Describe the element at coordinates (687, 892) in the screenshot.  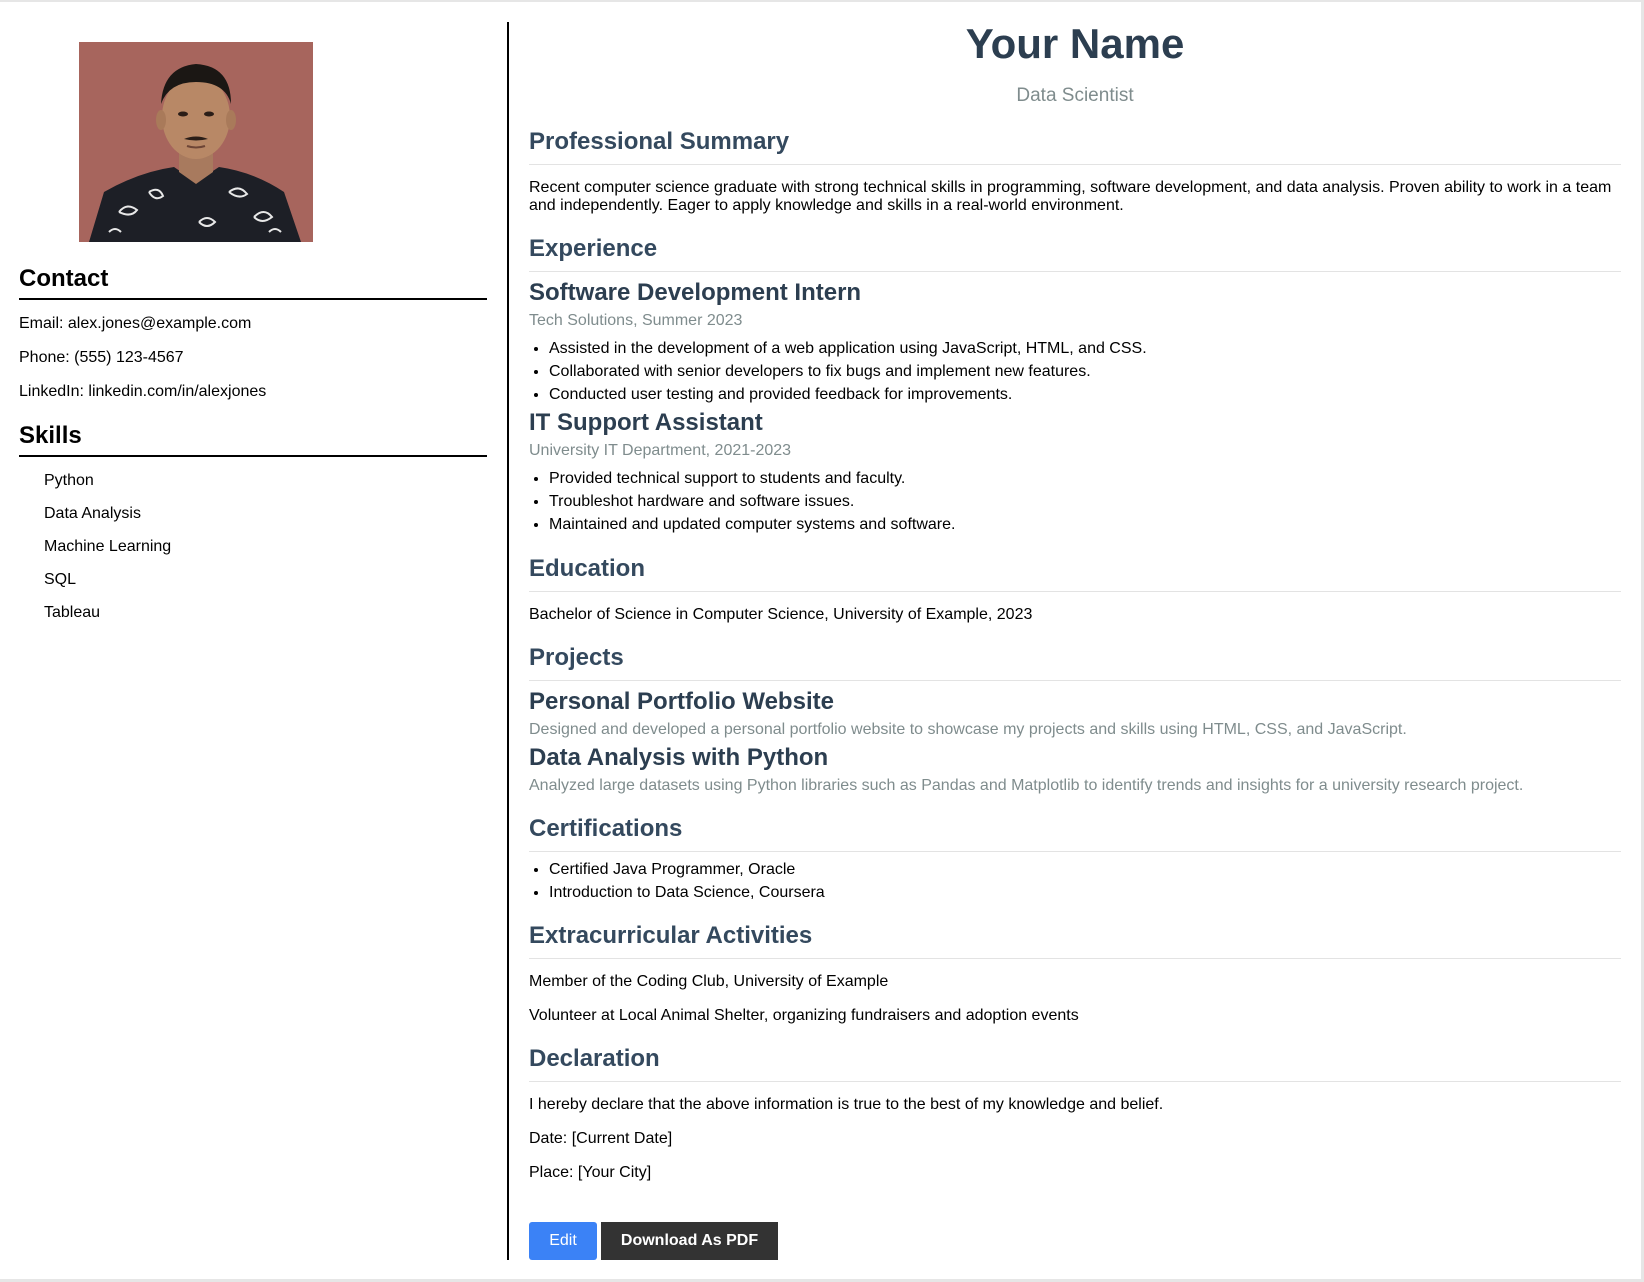
I see `list-item: Introduction to Data Science, Coursera` at that location.